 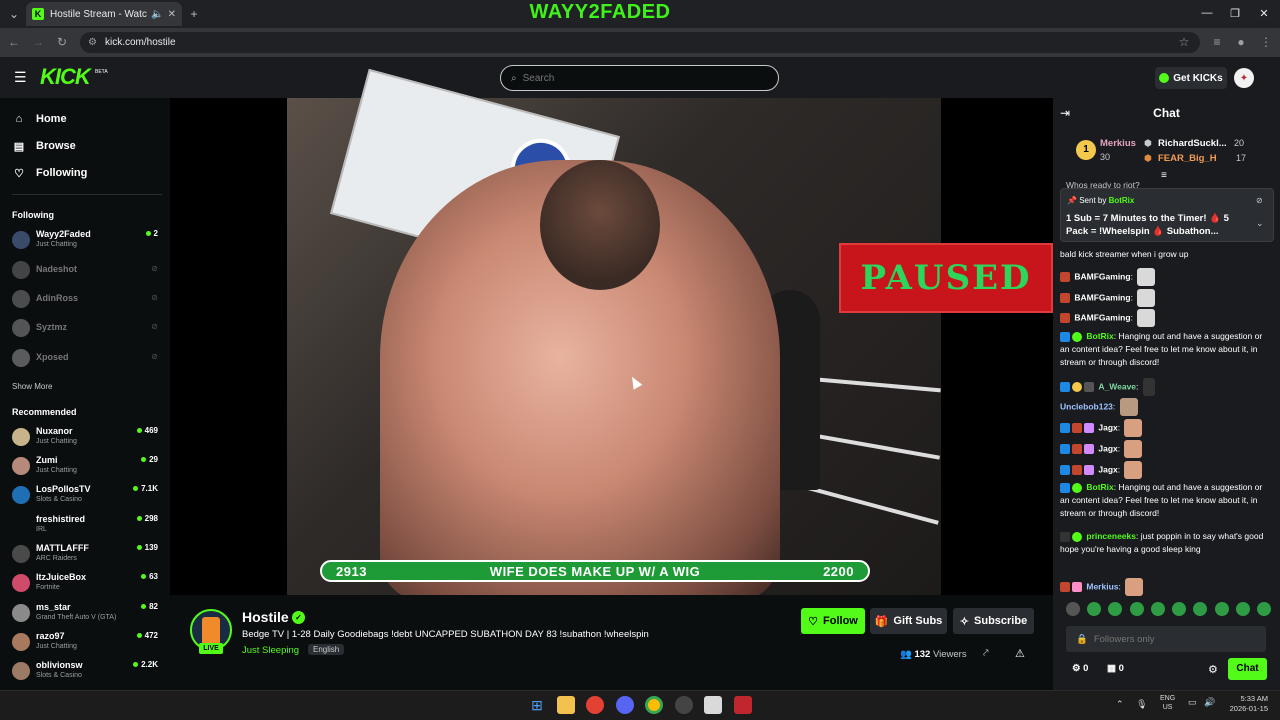 I want to click on reload-icon: ↻, so click(x=62, y=42).